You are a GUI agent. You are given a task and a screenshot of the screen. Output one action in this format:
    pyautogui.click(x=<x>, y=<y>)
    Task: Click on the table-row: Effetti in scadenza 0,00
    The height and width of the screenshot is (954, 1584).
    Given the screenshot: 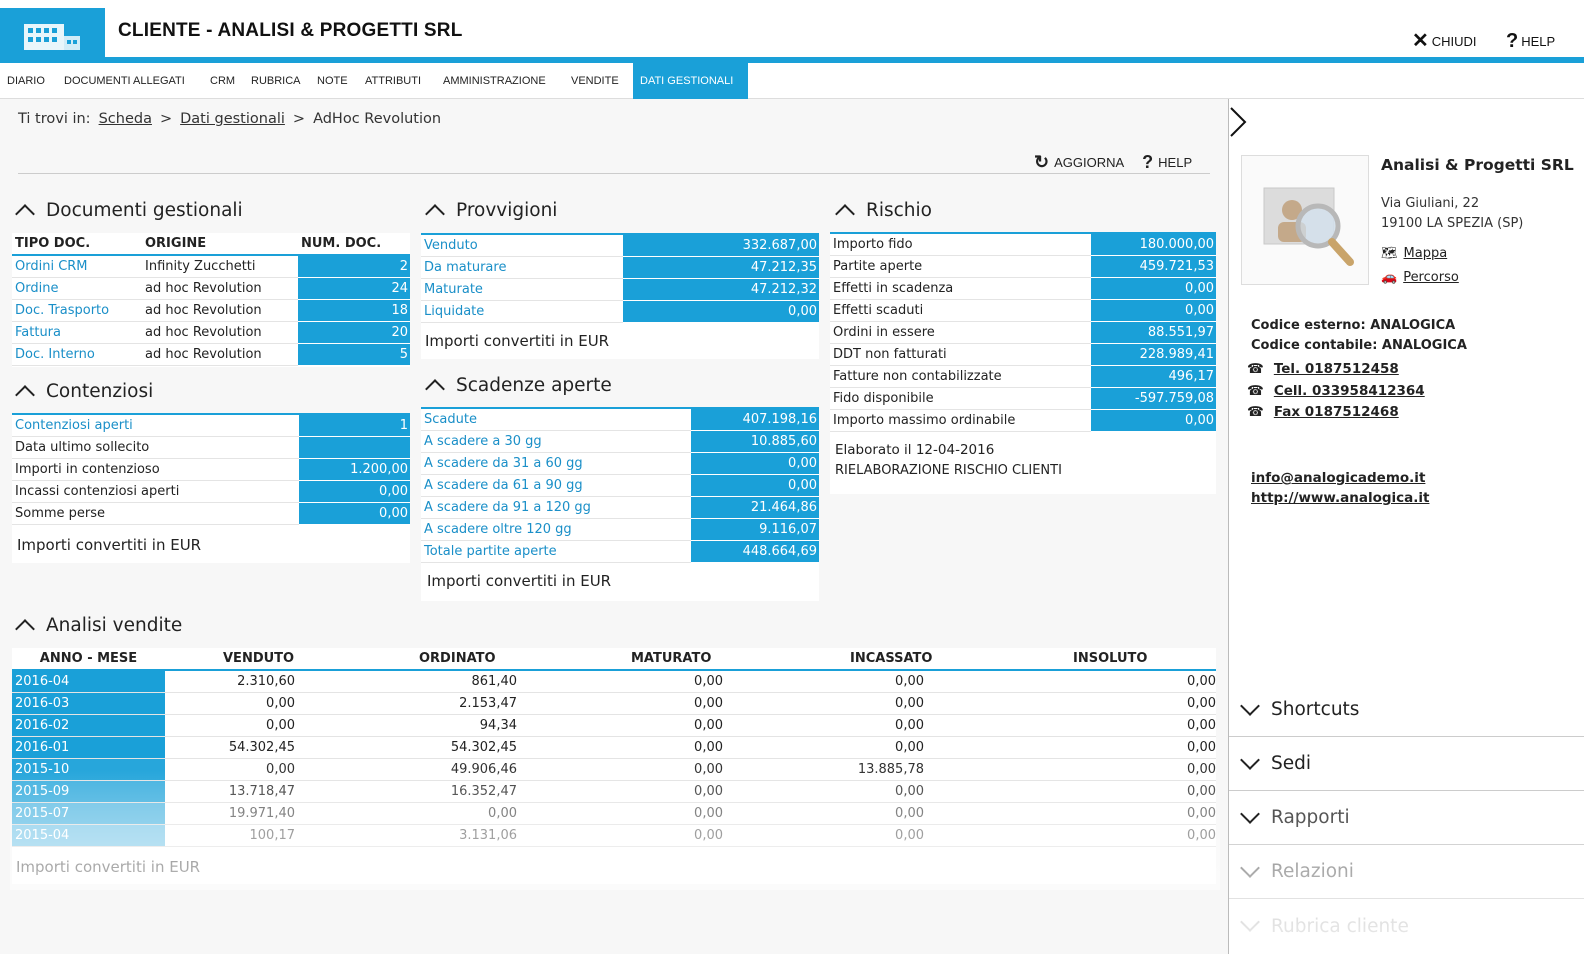 What is the action you would take?
    pyautogui.click(x=1023, y=288)
    